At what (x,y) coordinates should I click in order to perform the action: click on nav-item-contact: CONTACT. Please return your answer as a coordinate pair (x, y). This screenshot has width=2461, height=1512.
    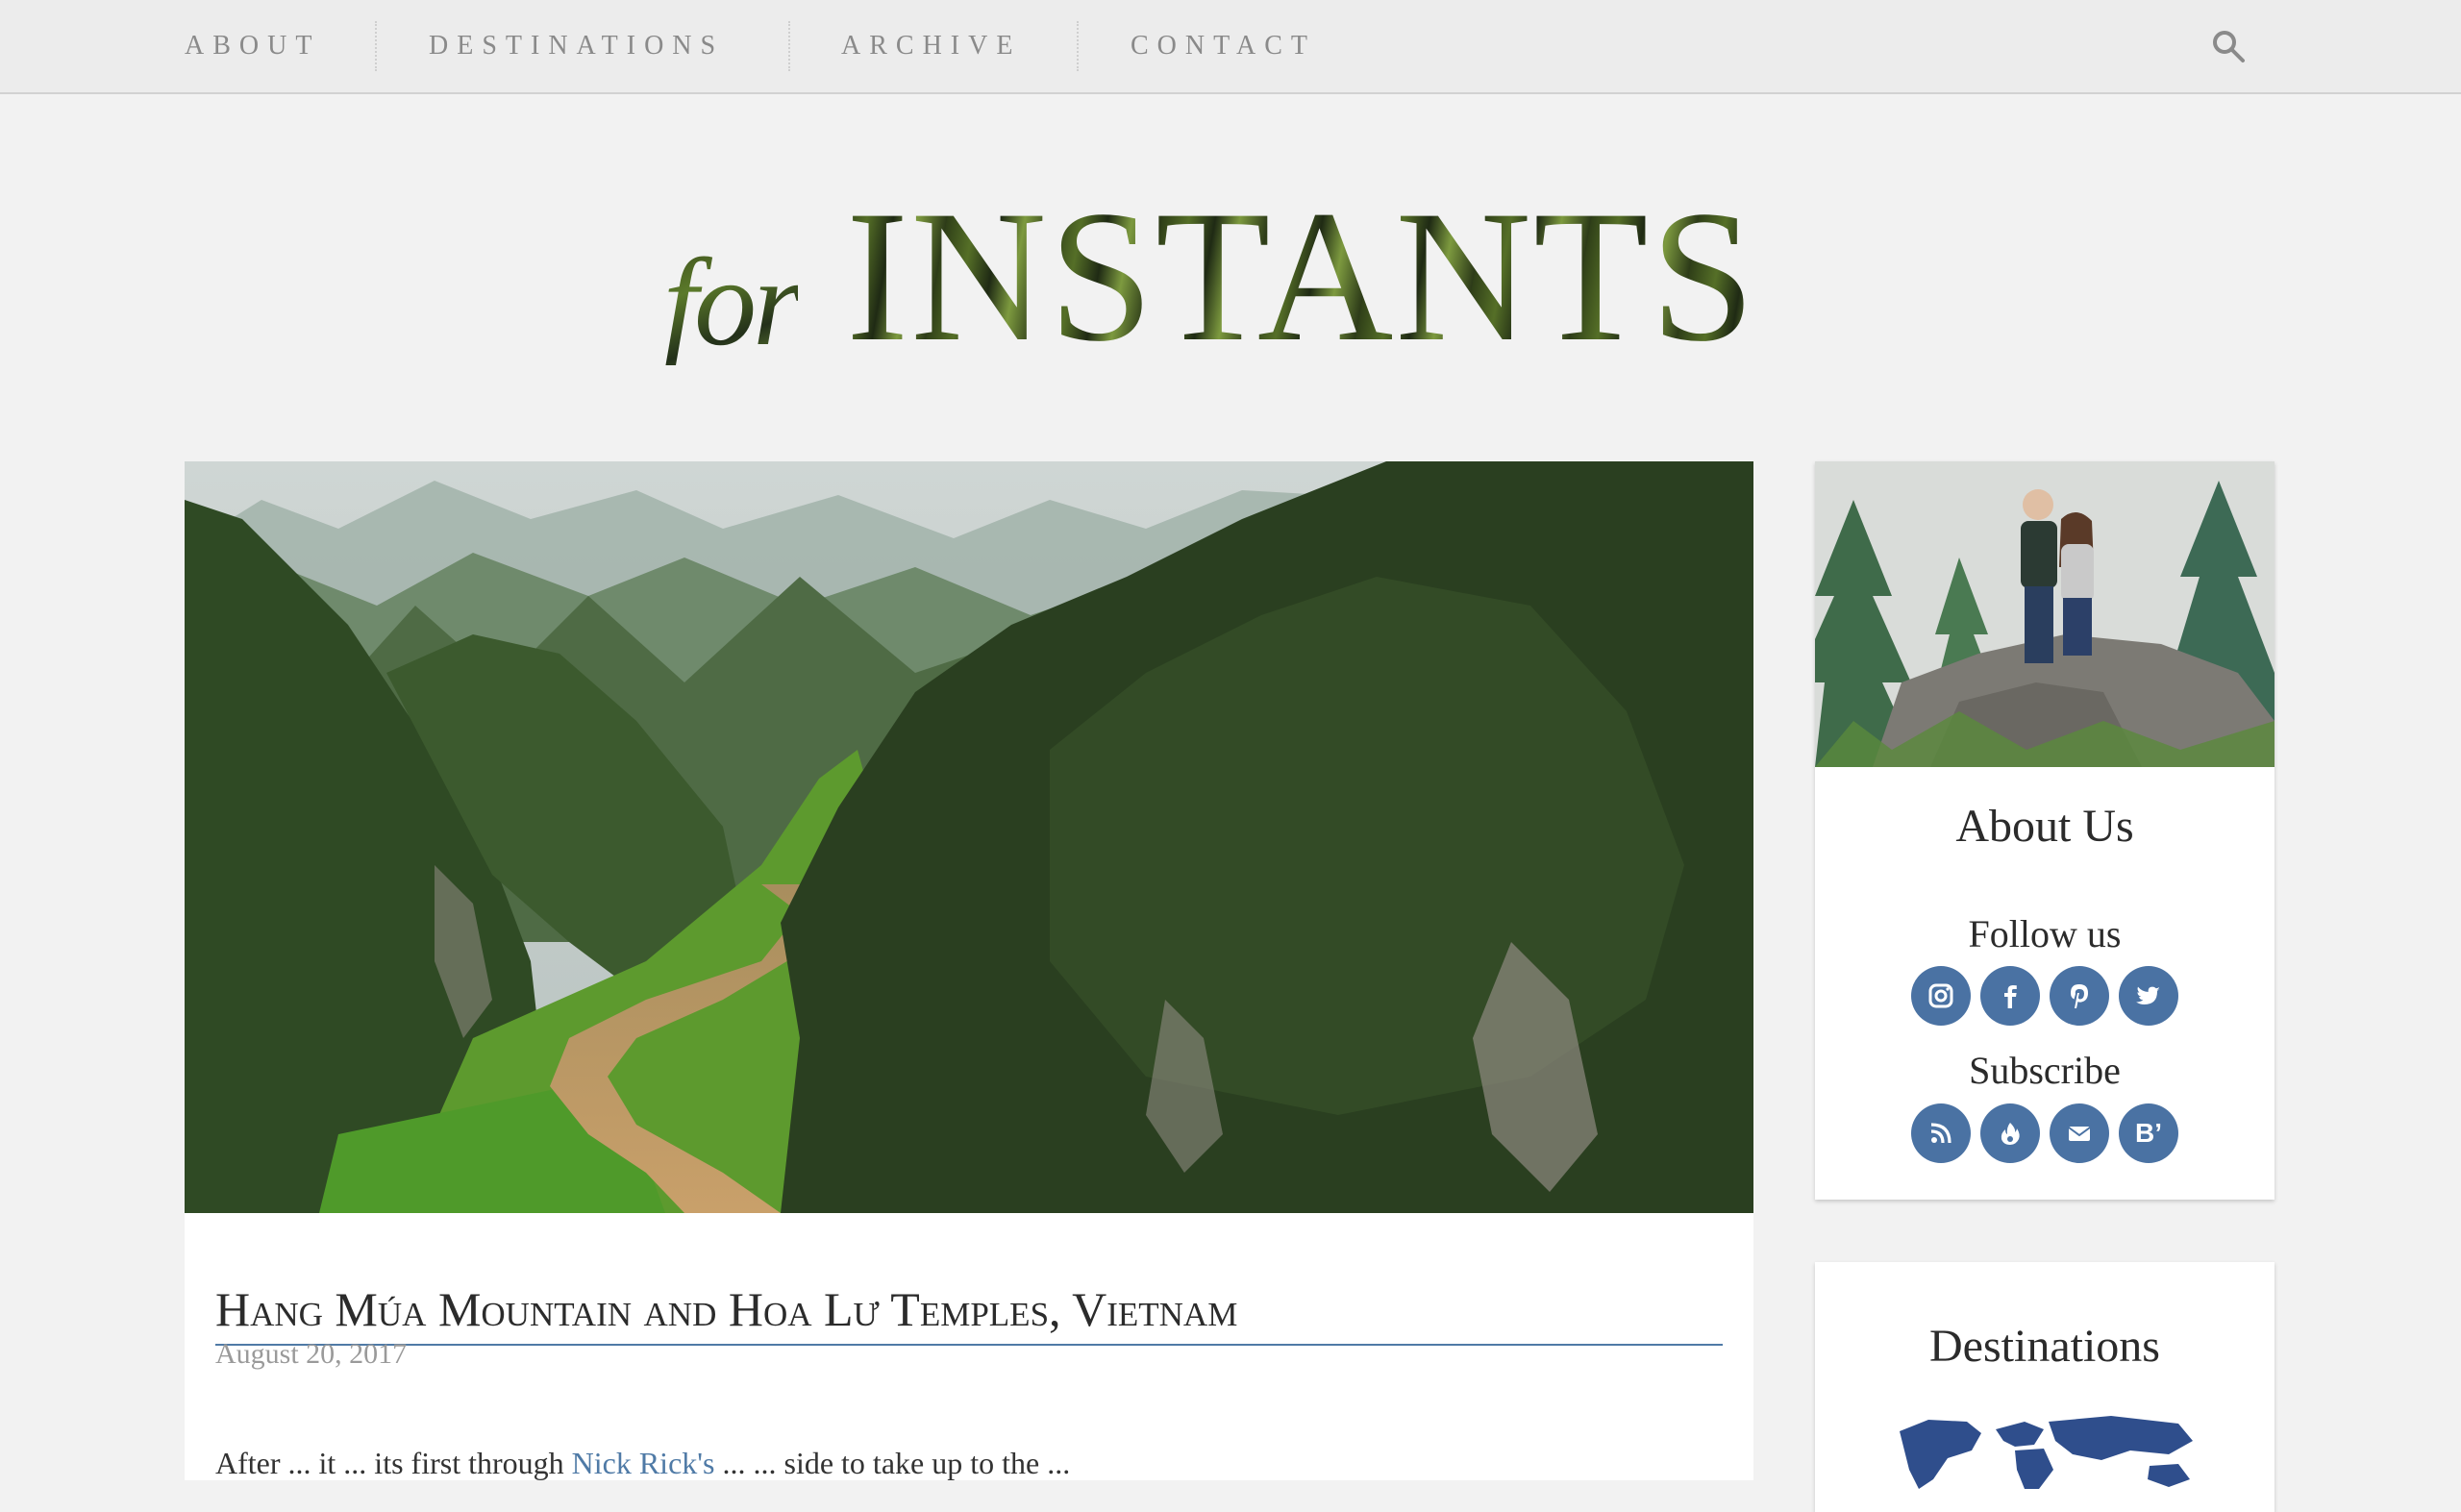
    Looking at the image, I should click on (1223, 46).